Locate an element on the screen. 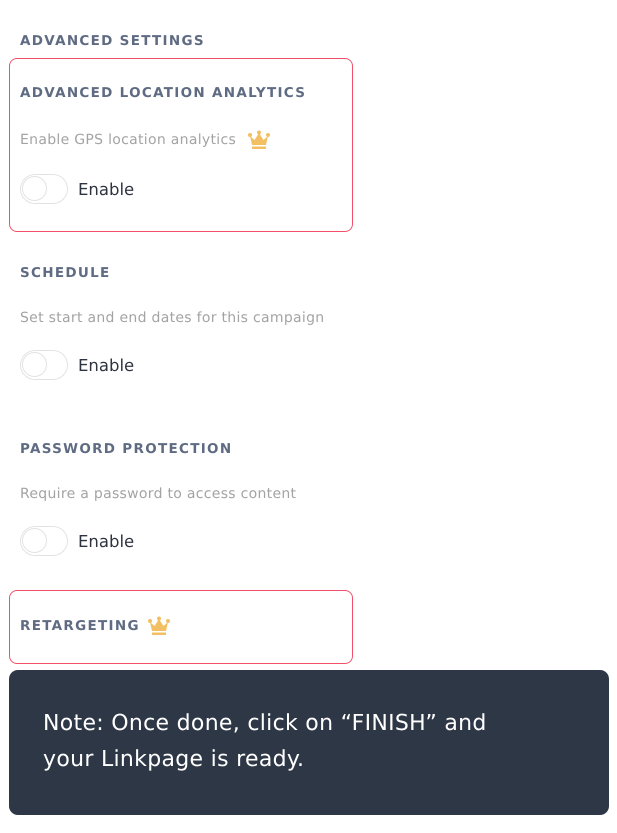 The image size is (617, 833). section-heading: ADVANCED SETTINGS is located at coordinates (113, 41).